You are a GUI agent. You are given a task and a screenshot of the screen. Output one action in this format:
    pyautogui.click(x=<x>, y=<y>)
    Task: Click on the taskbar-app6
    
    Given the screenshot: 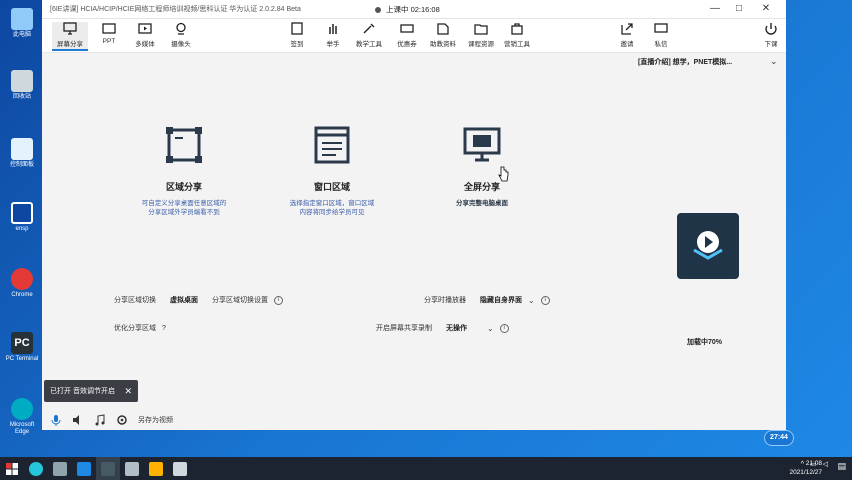 What is the action you would take?
    pyautogui.click(x=180, y=468)
    